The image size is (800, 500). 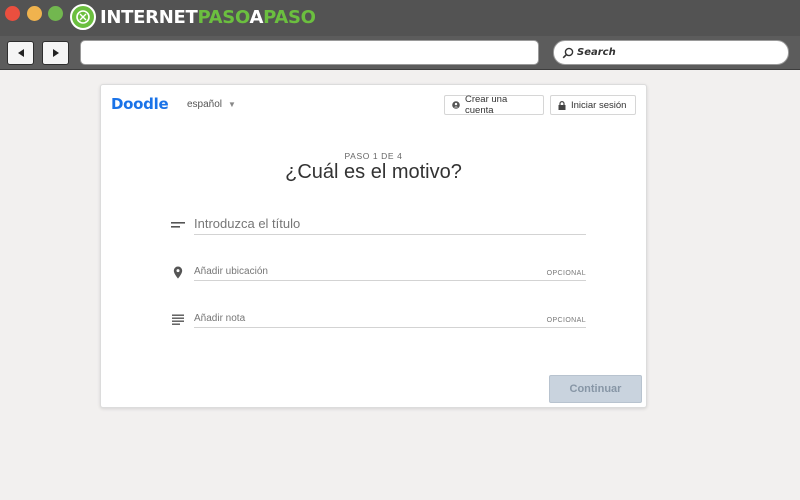 I want to click on location-pin-icon, so click(x=178, y=272).